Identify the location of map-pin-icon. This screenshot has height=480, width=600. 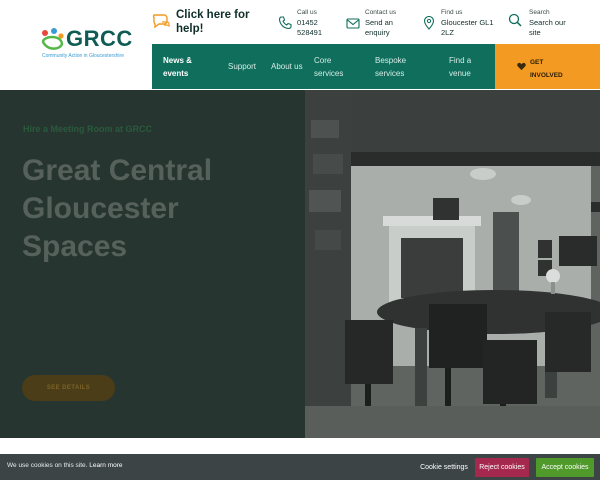
(429, 23).